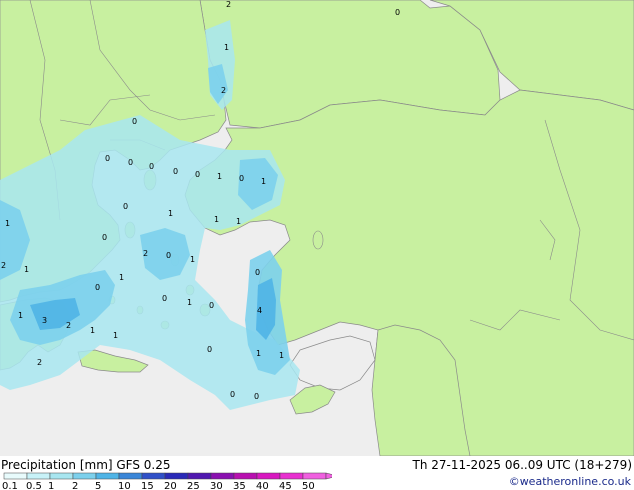 Image resolution: width=634 pixels, height=490 pixels. Describe the element at coordinates (44, 320) in the screenshot. I see `value-label: 3` at that location.